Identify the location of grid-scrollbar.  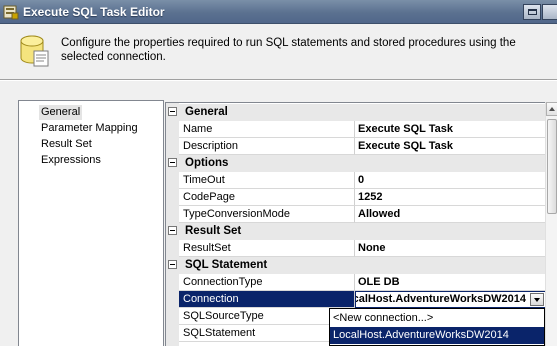
(551, 224).